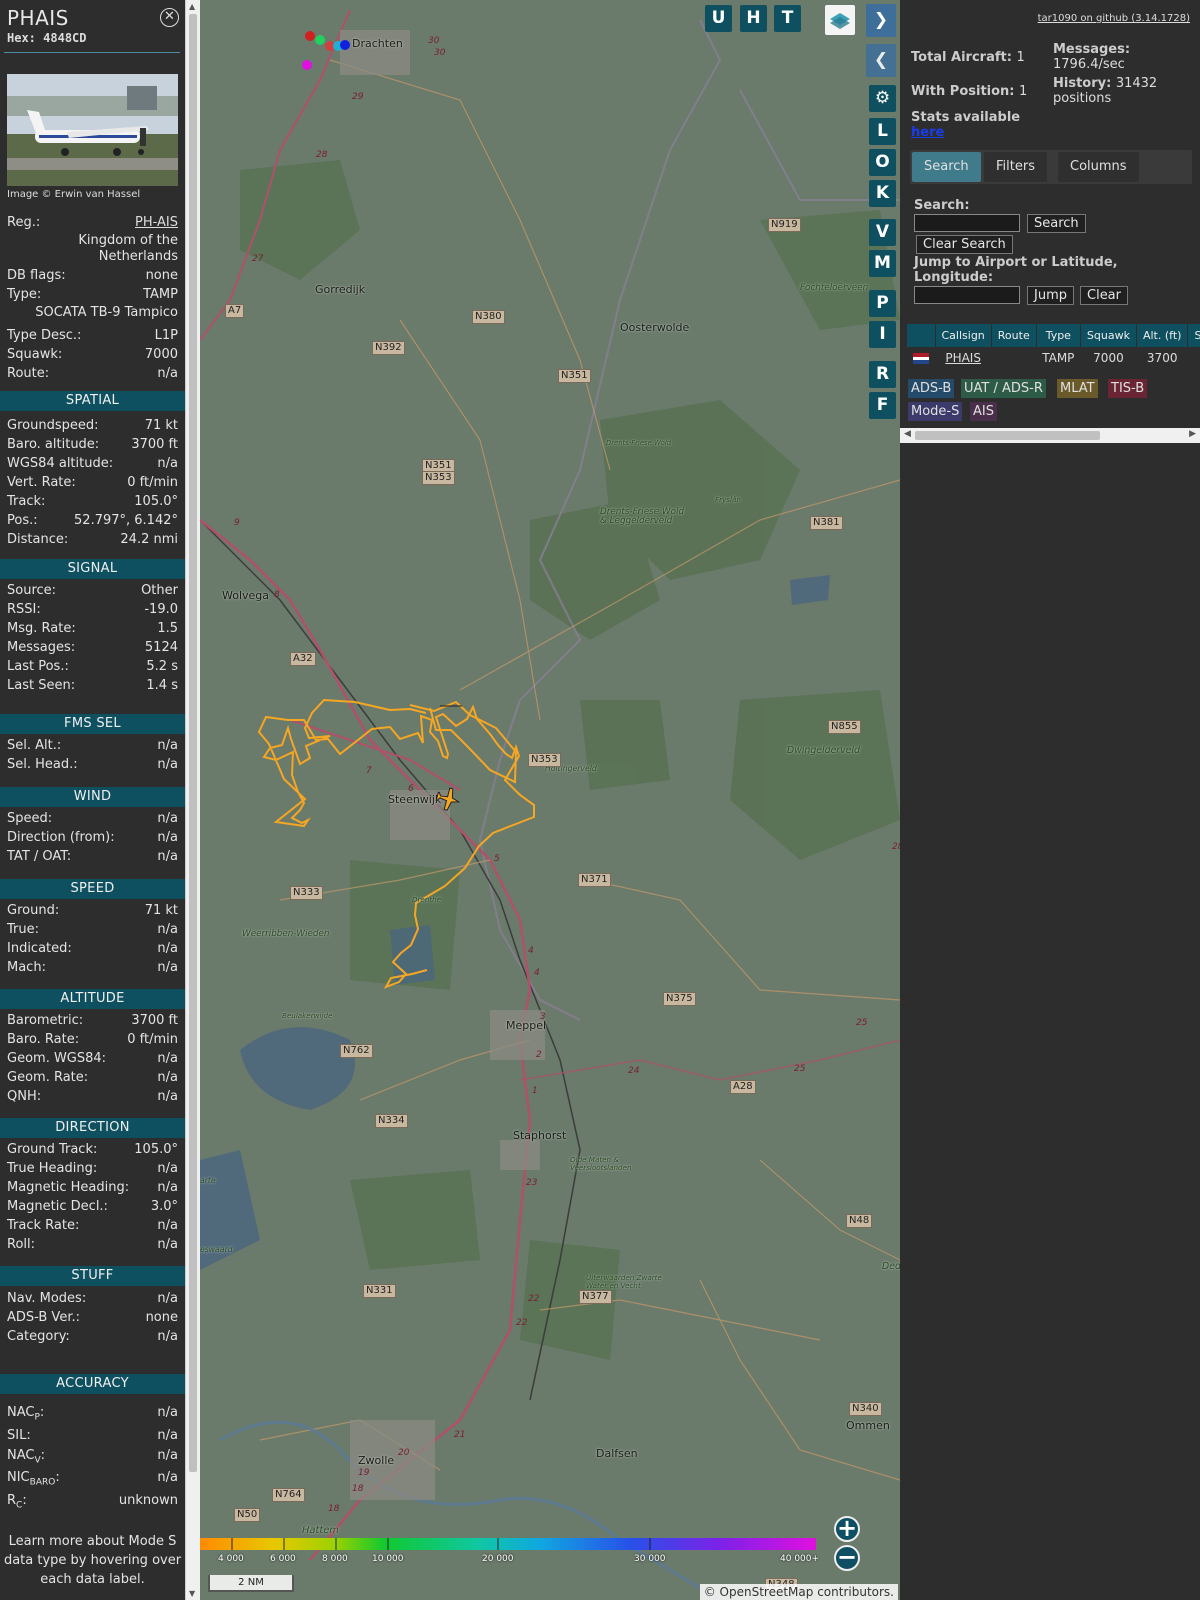 This screenshot has height=1600, width=1200. I want to click on jump-label: Jump to Airport or Latitude, Longitude:, so click(1016, 270).